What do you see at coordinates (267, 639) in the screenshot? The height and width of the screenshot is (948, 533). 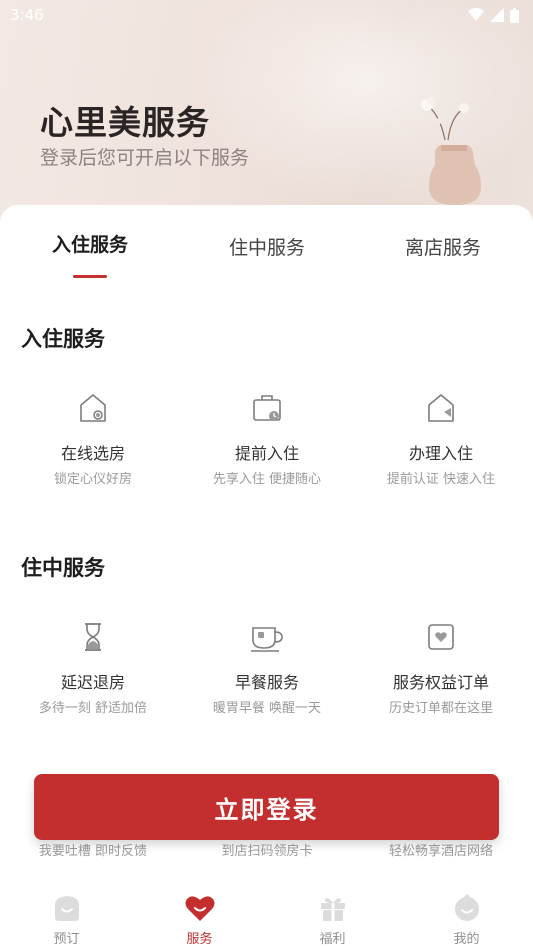 I see `coffee-cup-icon` at bounding box center [267, 639].